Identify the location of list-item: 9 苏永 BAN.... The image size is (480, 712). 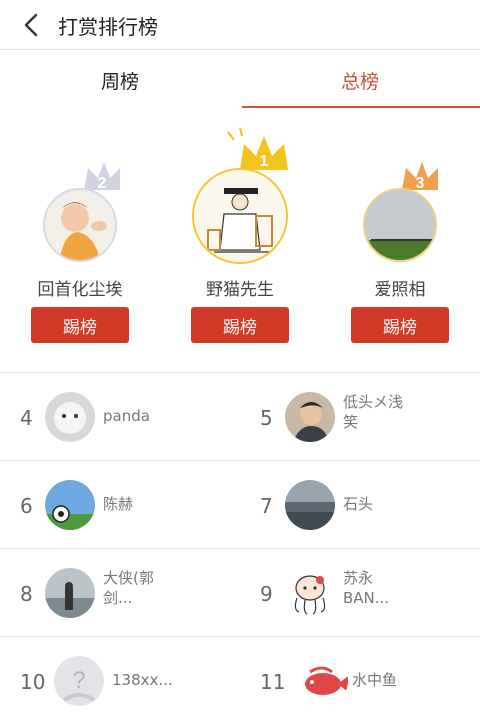
(360, 594).